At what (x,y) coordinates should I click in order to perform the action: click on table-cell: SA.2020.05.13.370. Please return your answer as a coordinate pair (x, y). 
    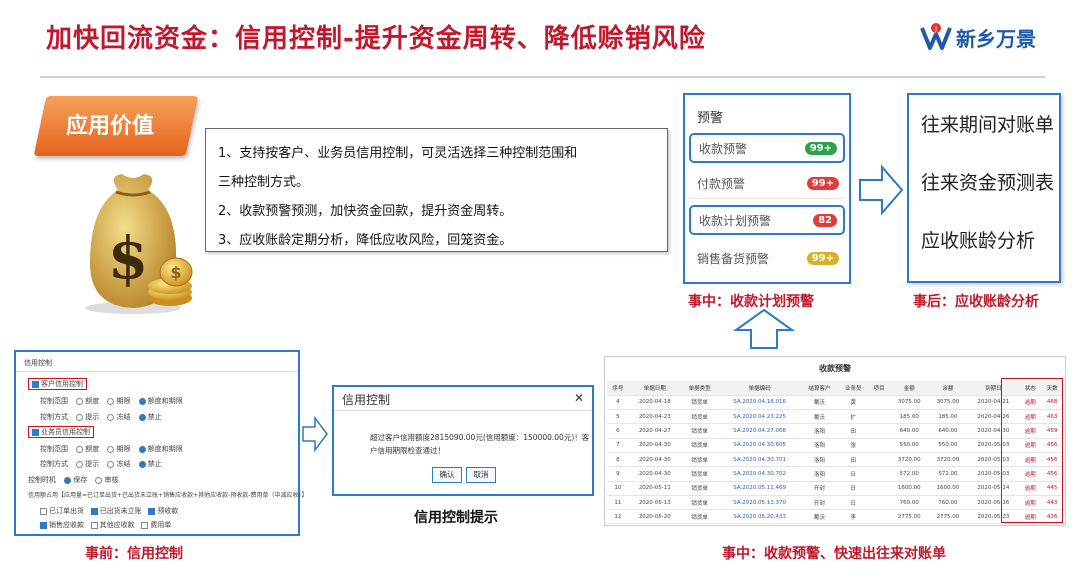
    Looking at the image, I should click on (759, 503).